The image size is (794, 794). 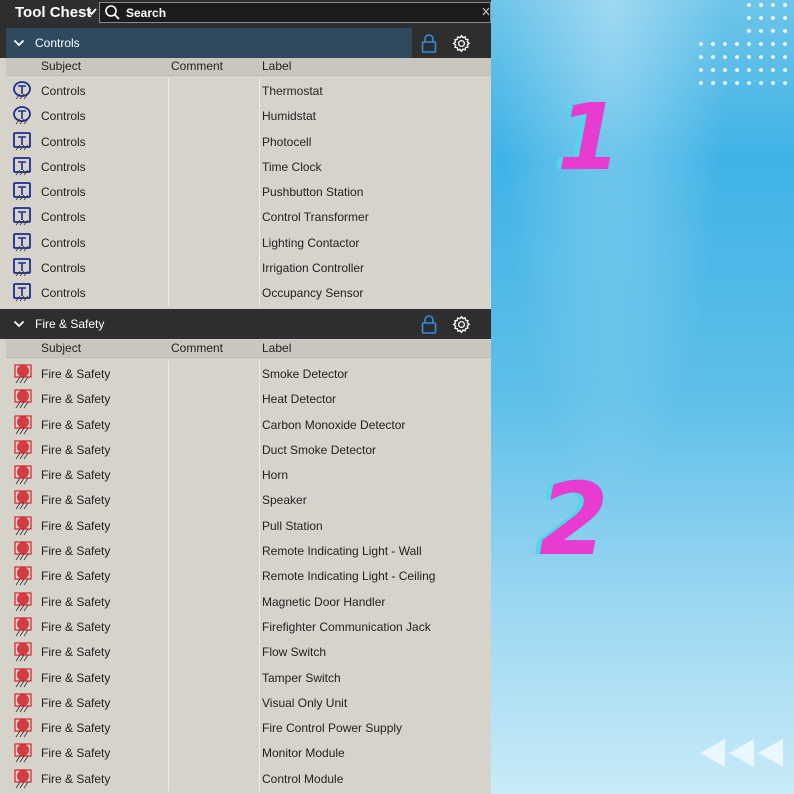 What do you see at coordinates (292, 166) in the screenshot?
I see `label-cell: Time Clock` at bounding box center [292, 166].